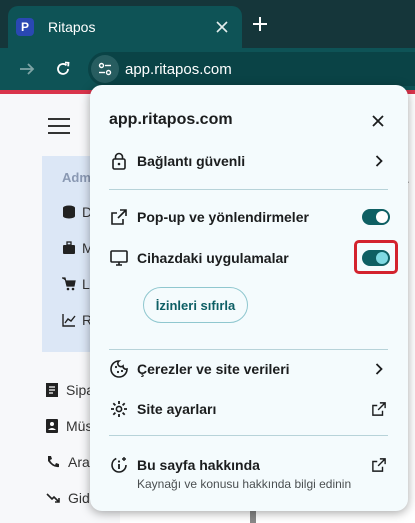 This screenshot has width=415, height=523. I want to click on tune-icon, so click(105, 69).